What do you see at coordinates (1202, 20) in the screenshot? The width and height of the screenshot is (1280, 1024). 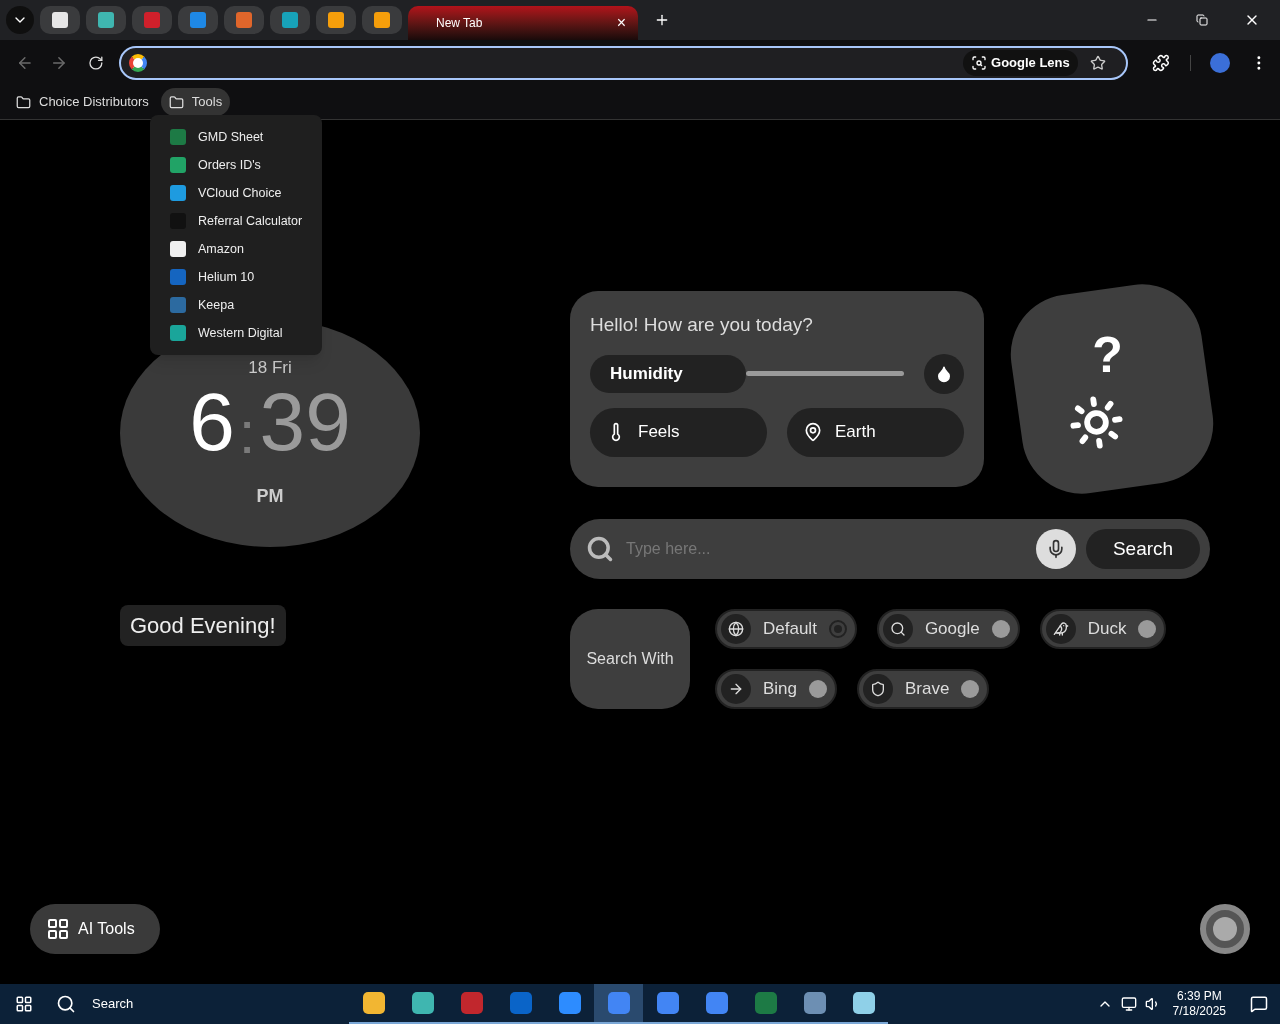 I see `restore-icon` at bounding box center [1202, 20].